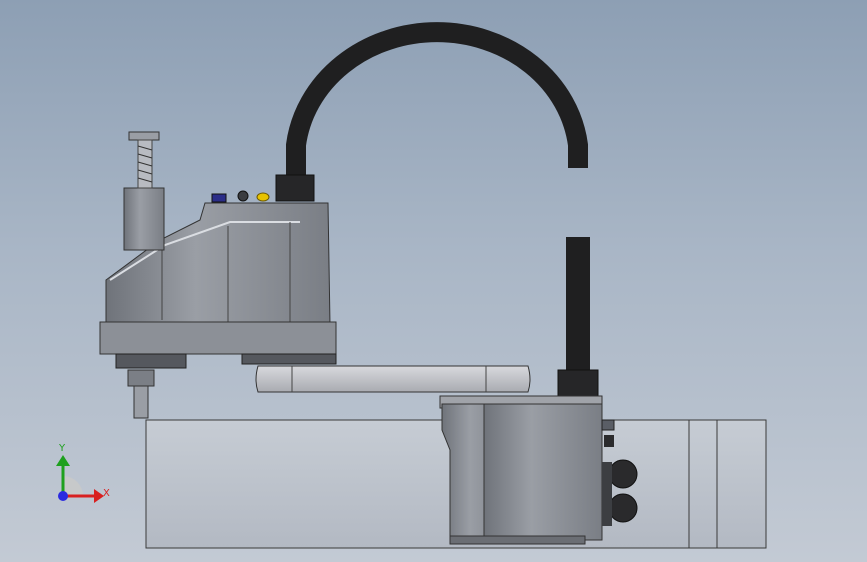  Describe the element at coordinates (240, 196) in the screenshot. I see `status-lights` at that location.